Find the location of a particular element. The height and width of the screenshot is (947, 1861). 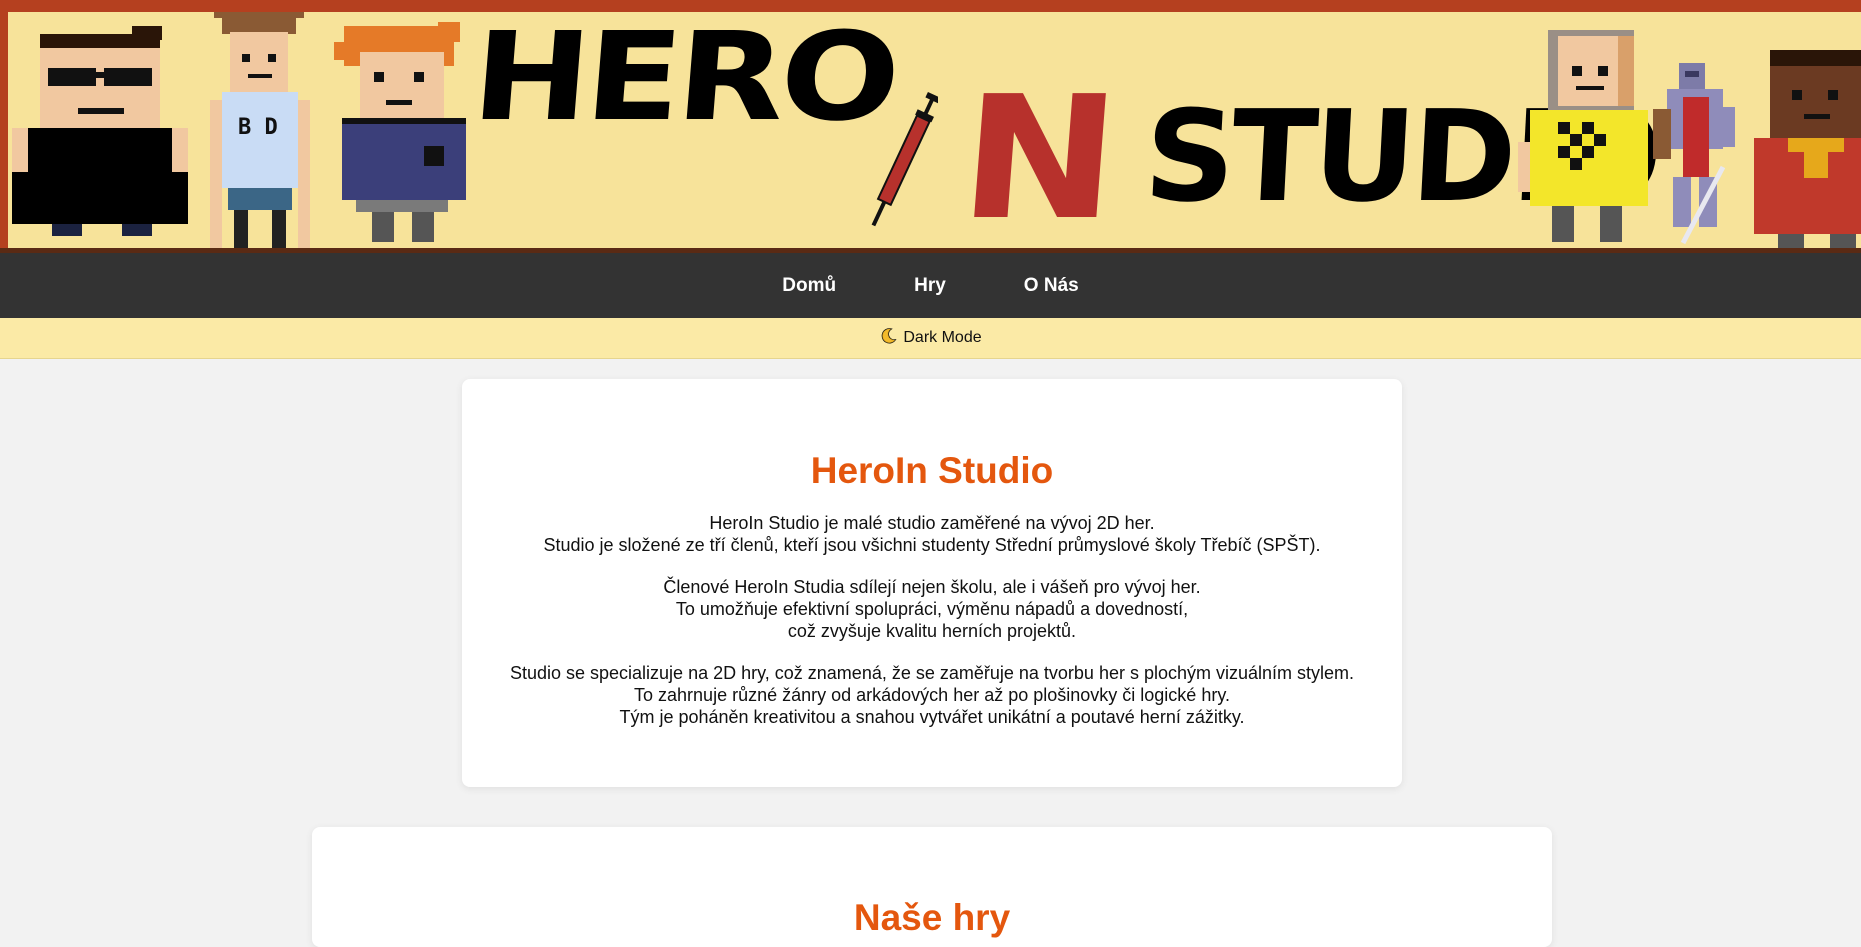

moon-icon is located at coordinates (888, 338).